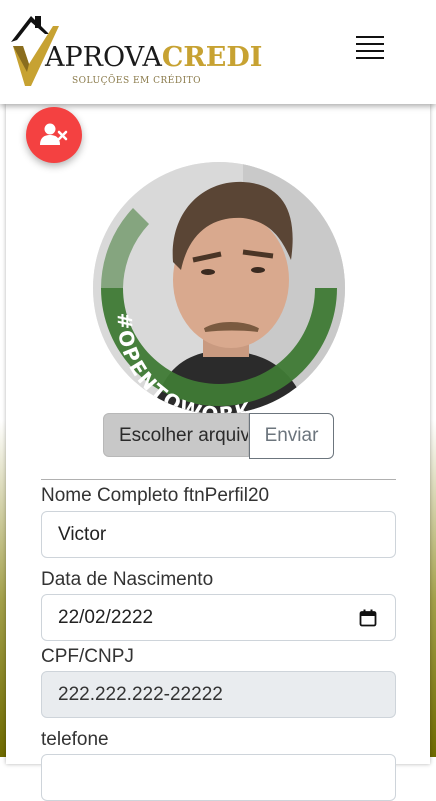  I want to click on full-name-input: Victor, so click(218, 534).